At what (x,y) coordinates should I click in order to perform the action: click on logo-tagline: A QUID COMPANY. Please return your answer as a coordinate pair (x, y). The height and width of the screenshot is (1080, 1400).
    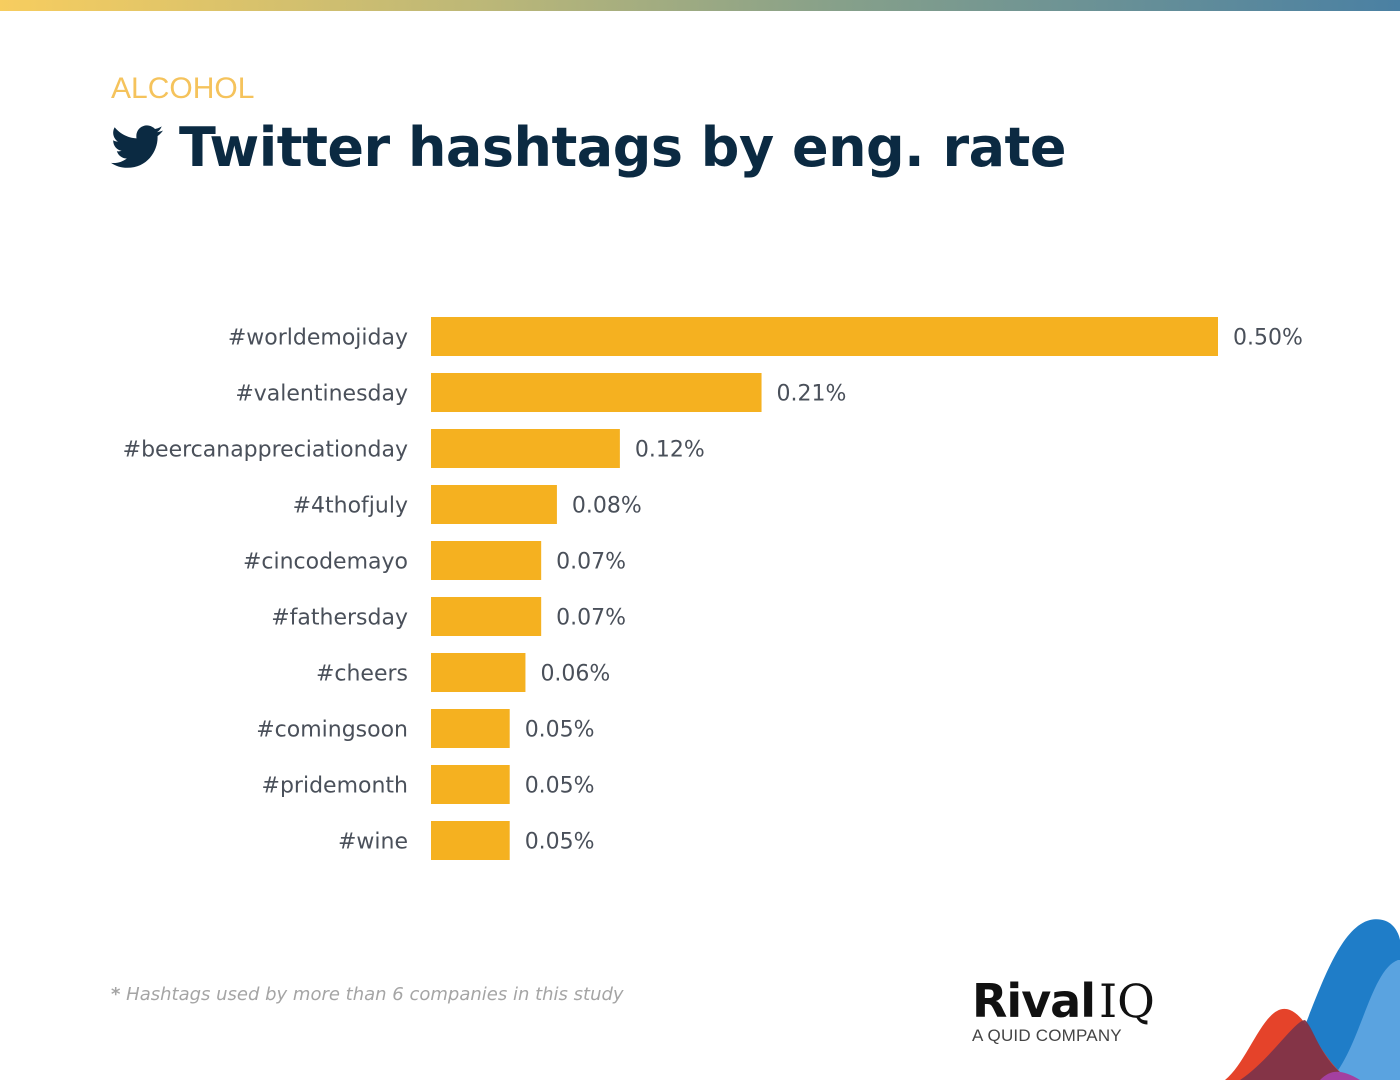
    Looking at the image, I should click on (1047, 1035).